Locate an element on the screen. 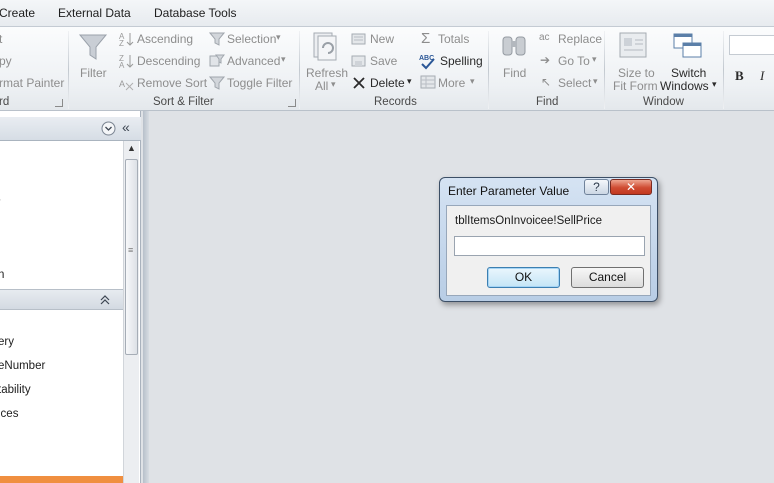 The height and width of the screenshot is (483, 774). scroll-up-arrow-icon: ▲ is located at coordinates (131, 148).